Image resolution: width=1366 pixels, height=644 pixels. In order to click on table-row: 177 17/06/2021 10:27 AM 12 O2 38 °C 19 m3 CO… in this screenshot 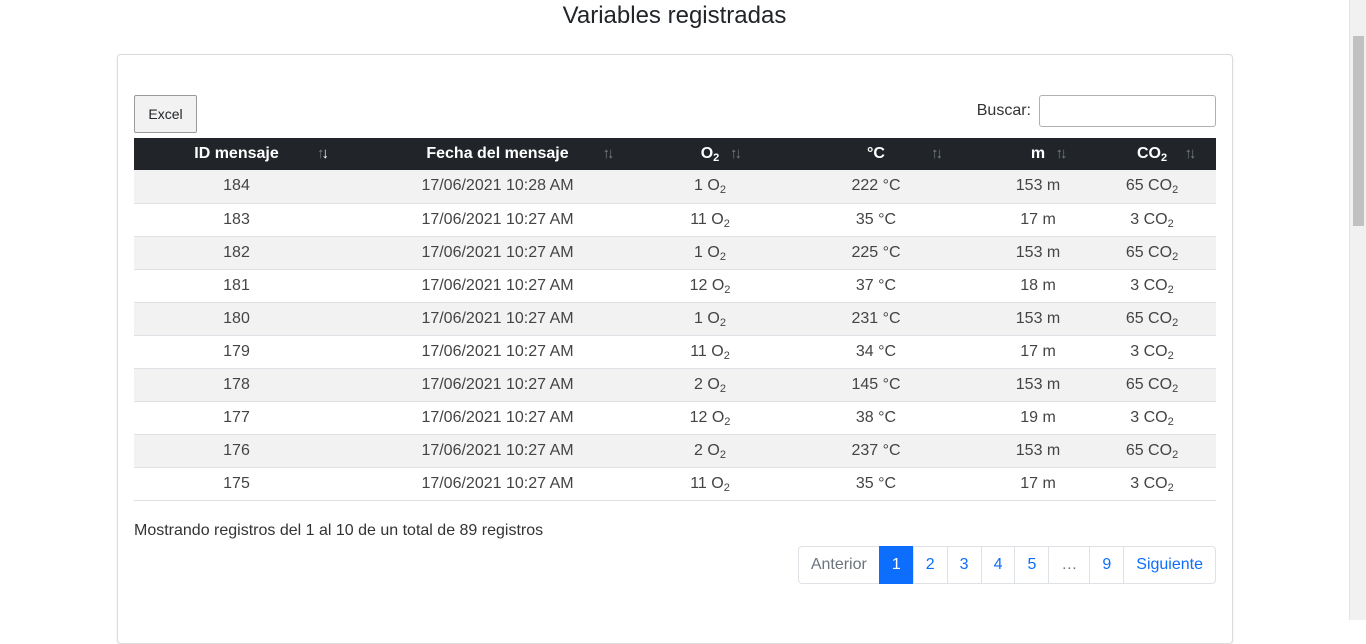, I will do `click(675, 418)`.